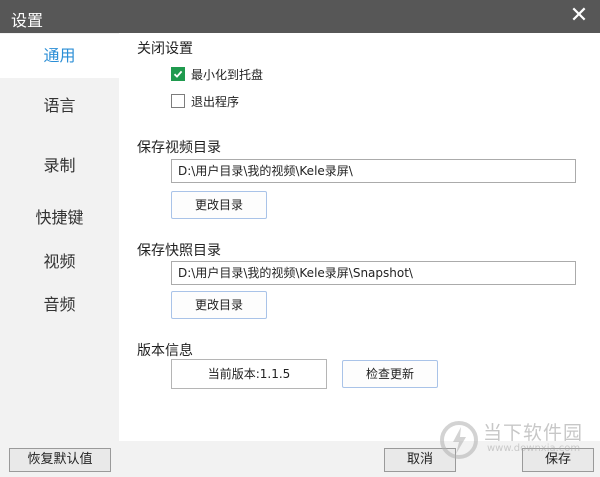 The image size is (600, 477). What do you see at coordinates (373, 171) in the screenshot?
I see `video-directory-field: D:\用户目录\我的视频\Kele录屏\` at bounding box center [373, 171].